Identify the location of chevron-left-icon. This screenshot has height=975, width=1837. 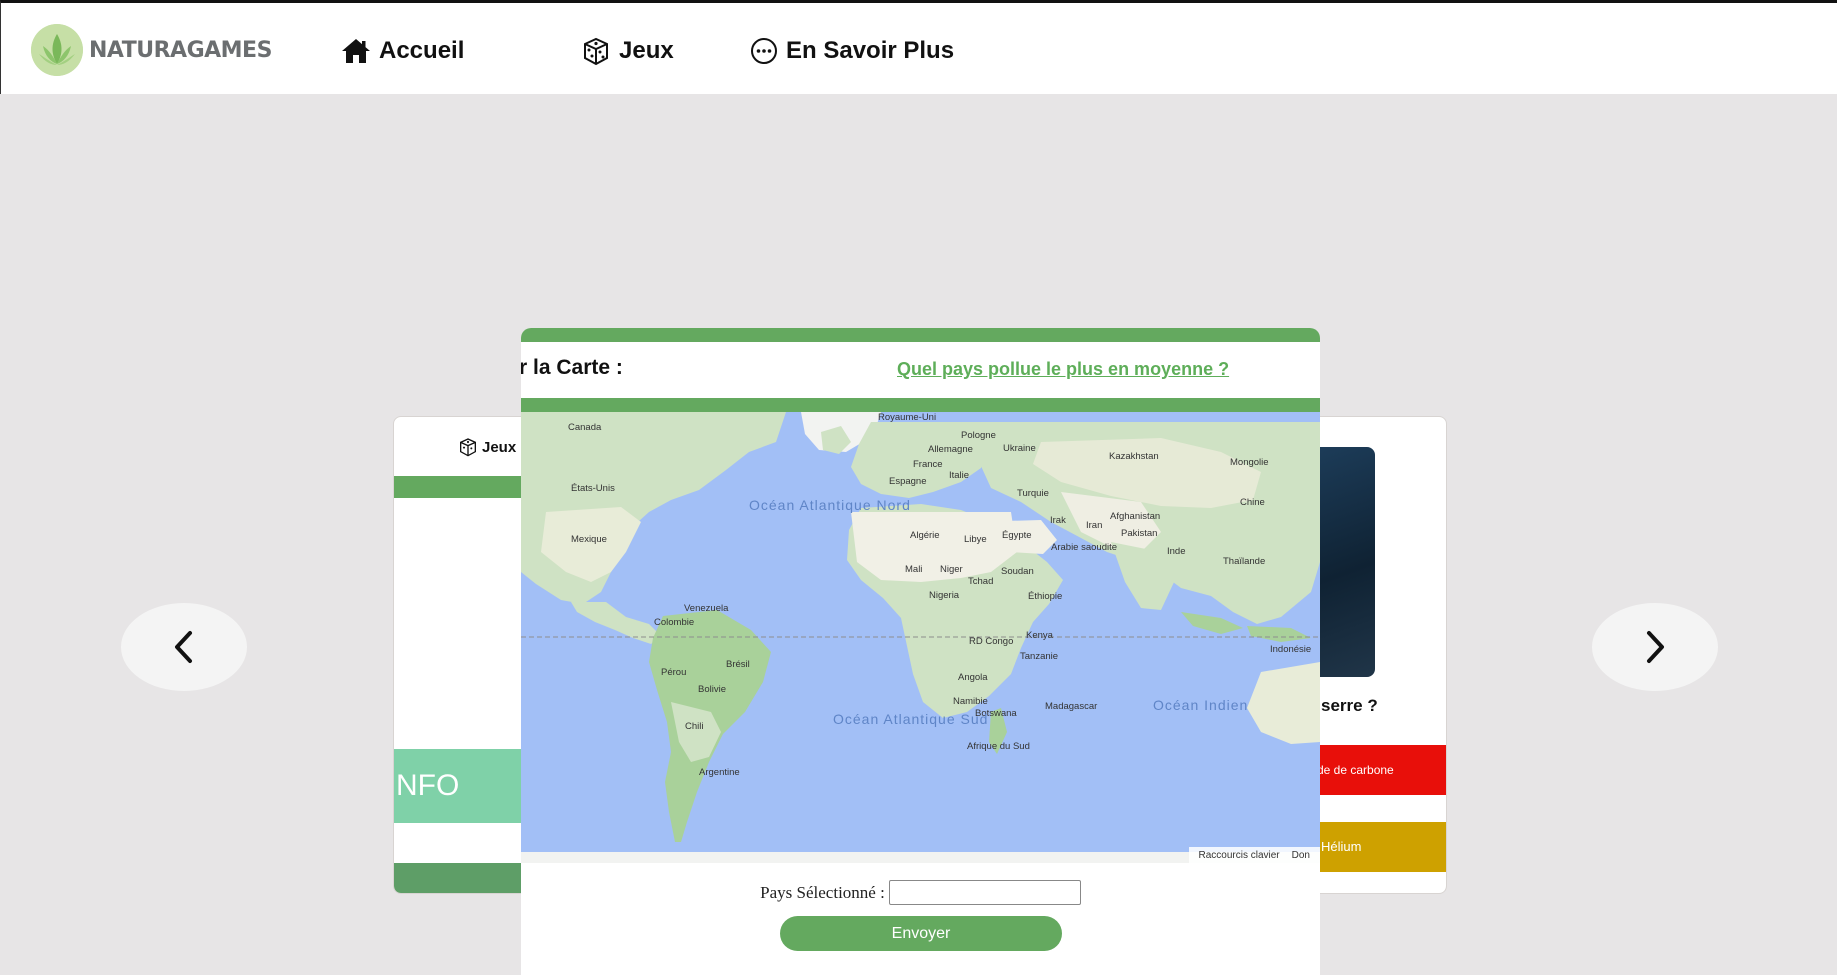
(183, 647).